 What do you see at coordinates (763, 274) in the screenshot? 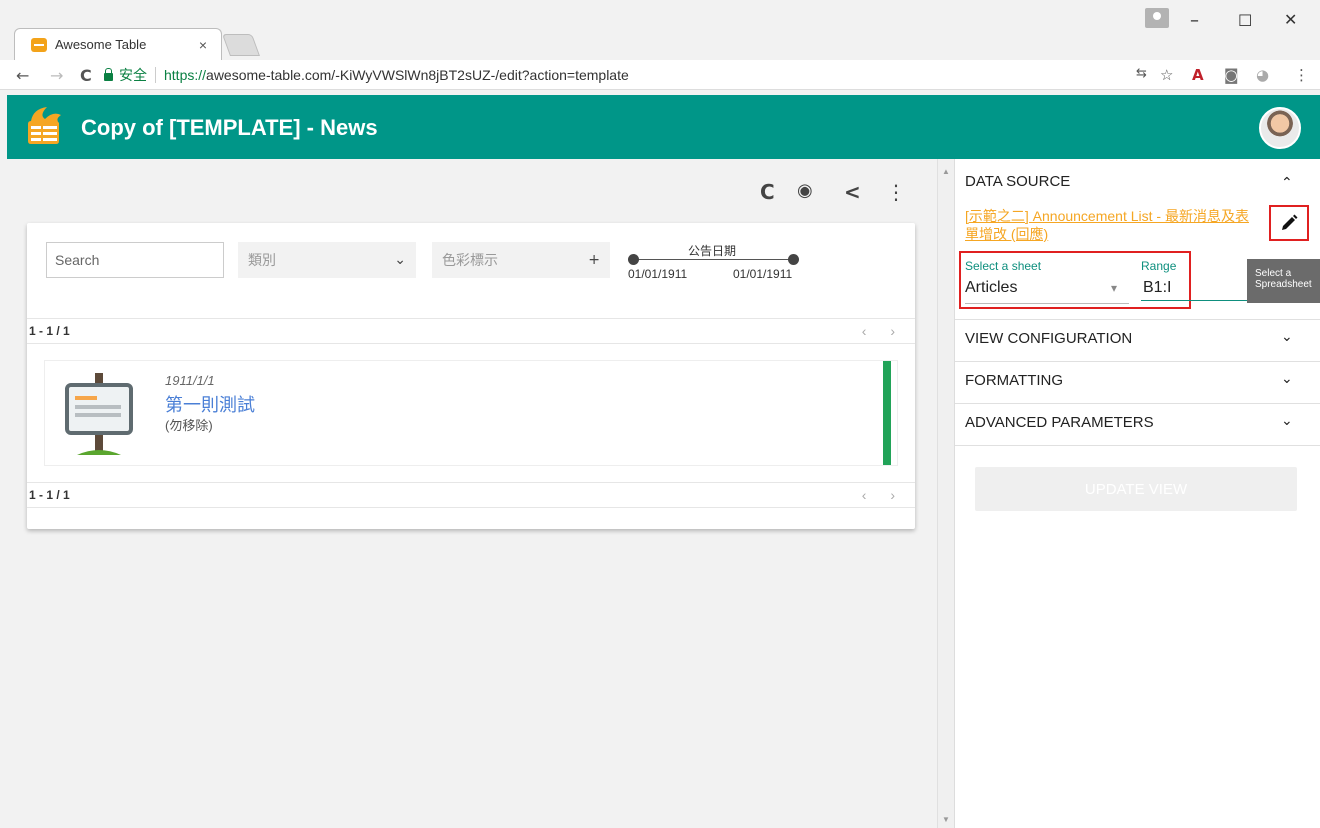
I see `date-range-end: 01/01/1911` at bounding box center [763, 274].